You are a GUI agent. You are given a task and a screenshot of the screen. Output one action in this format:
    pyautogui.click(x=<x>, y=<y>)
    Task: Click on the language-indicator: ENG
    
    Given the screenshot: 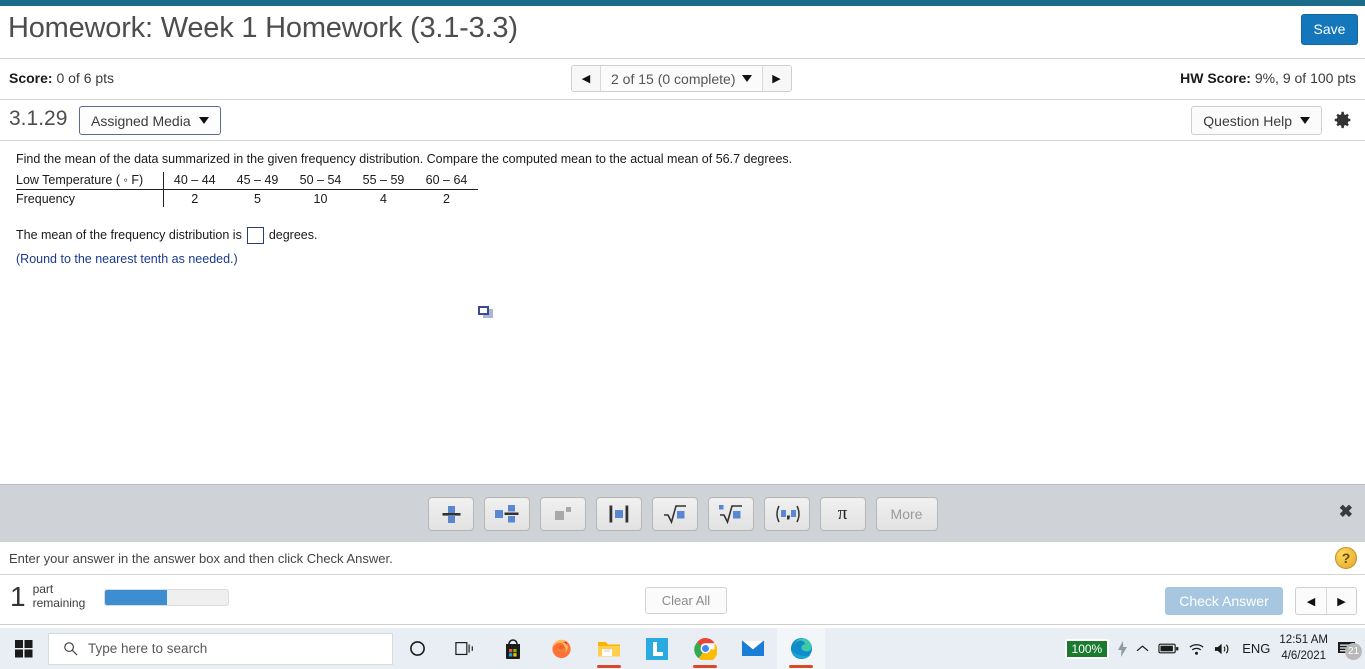 What is the action you would take?
    pyautogui.click(x=1256, y=648)
    